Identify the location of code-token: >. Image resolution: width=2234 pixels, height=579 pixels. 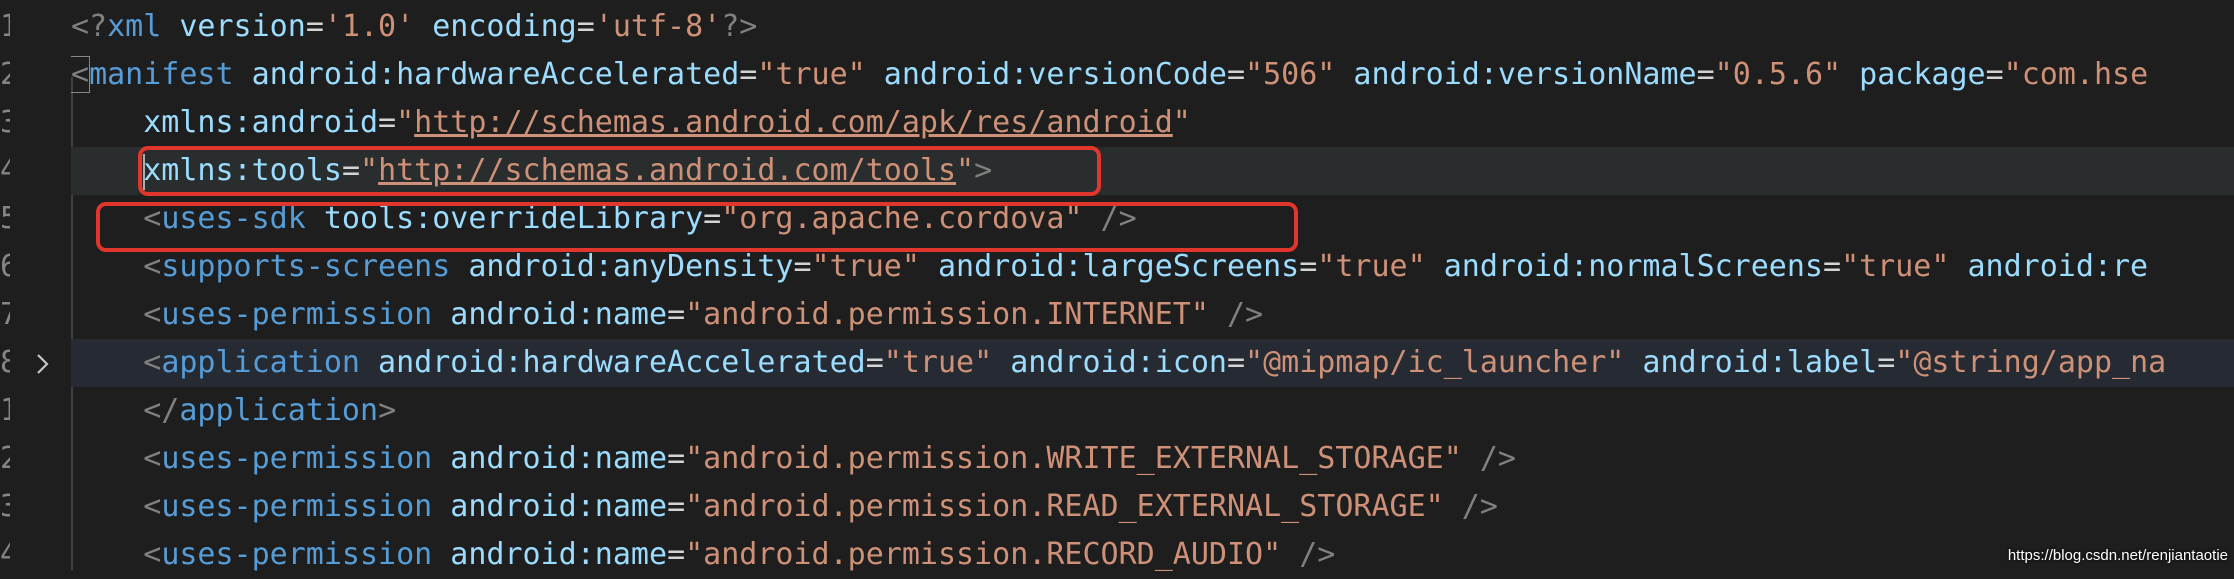
(387, 410).